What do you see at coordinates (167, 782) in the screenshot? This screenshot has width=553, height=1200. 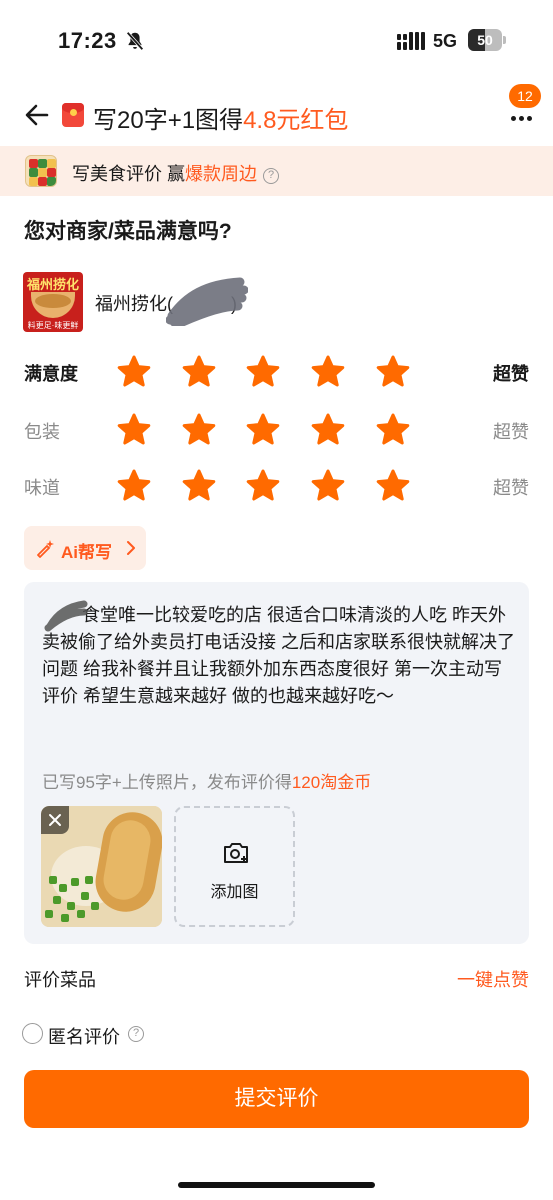 I see `reward-hint-text: 已写95字+上传照片，发布评价得` at bounding box center [167, 782].